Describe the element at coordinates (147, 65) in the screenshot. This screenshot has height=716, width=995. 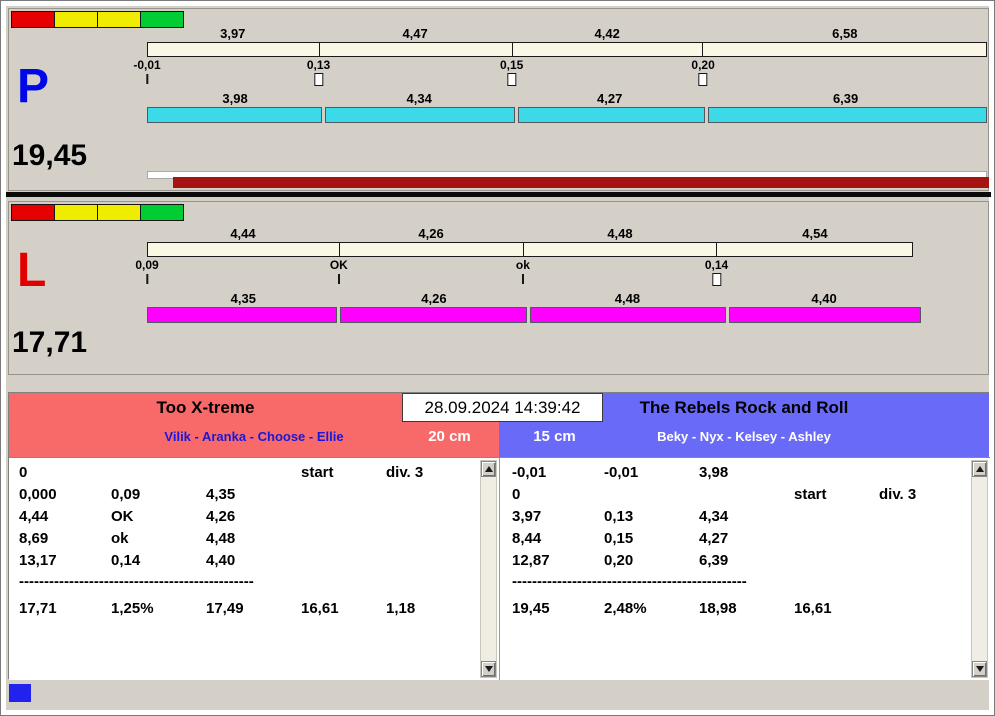
I see `tick-label: -0,01` at that location.